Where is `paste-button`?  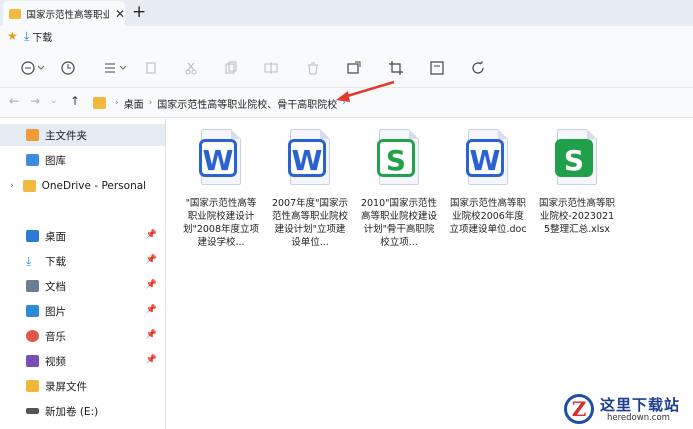 paste-button is located at coordinates (231, 68).